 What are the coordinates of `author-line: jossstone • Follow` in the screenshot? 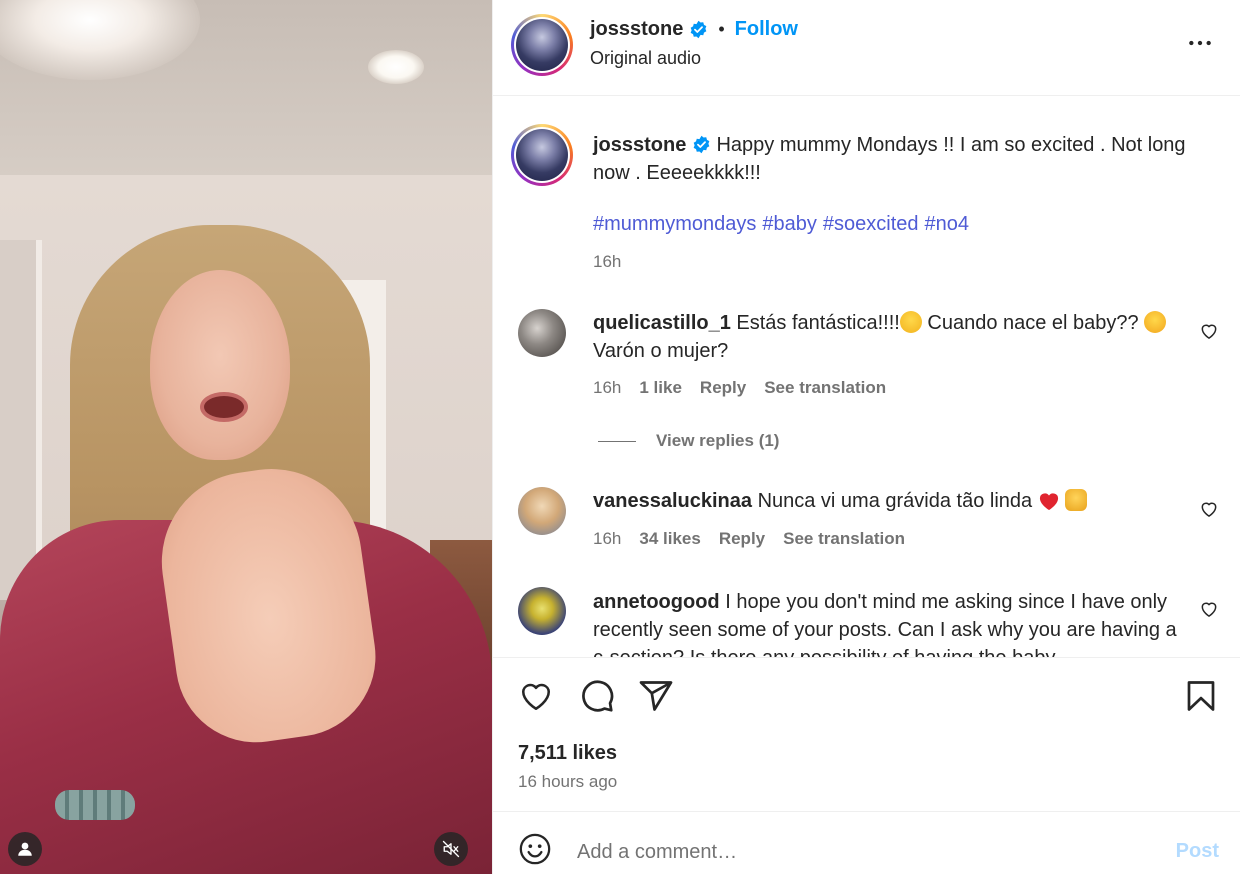 It's located at (694, 29).